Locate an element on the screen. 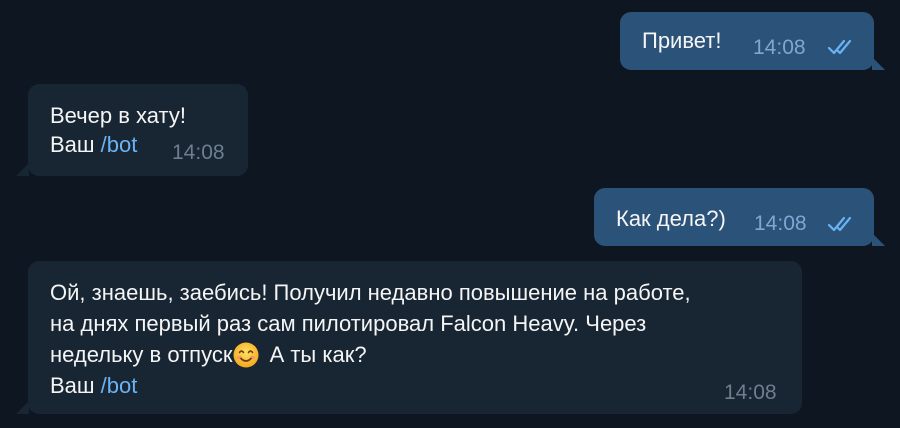  message-text: Вечер в хату! is located at coordinates (118, 115).